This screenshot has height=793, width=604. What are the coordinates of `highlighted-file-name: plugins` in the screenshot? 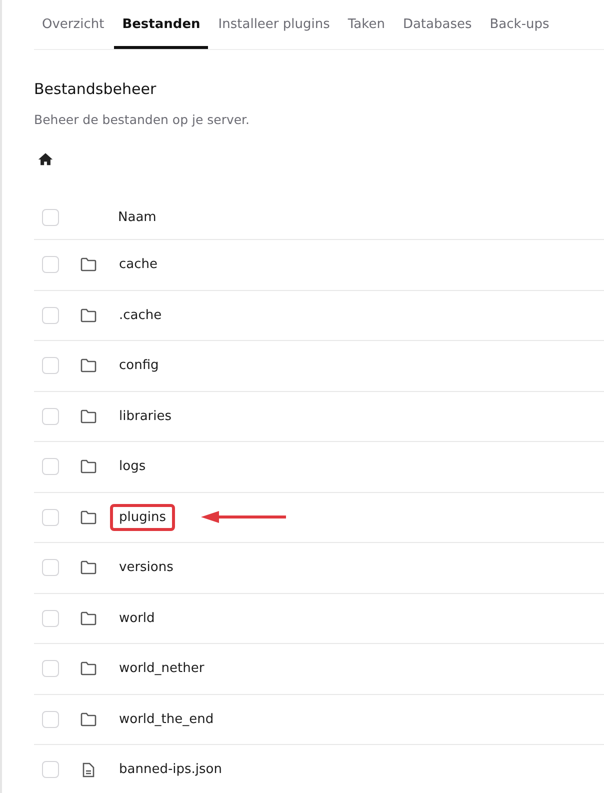 It's located at (142, 517).